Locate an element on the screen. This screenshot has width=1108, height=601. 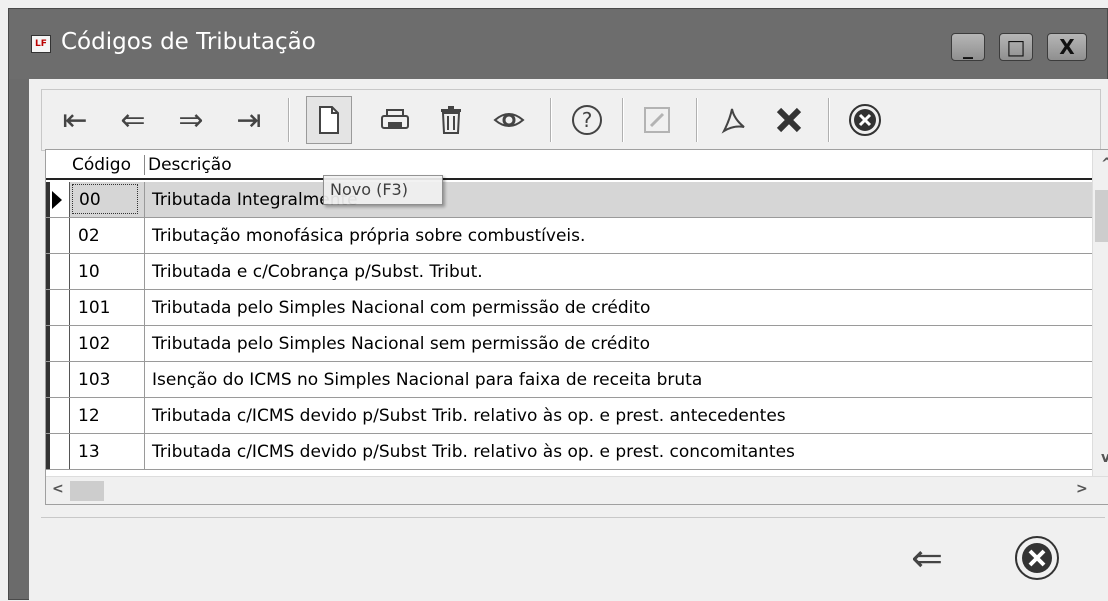
pdf-icon is located at coordinates (733, 121).